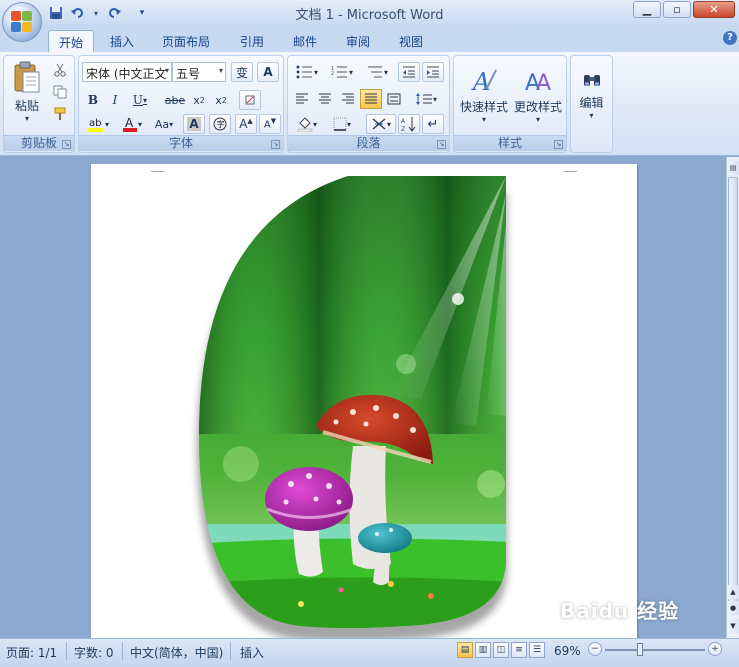 The image size is (739, 667). I want to click on increase-indent-icon, so click(433, 72).